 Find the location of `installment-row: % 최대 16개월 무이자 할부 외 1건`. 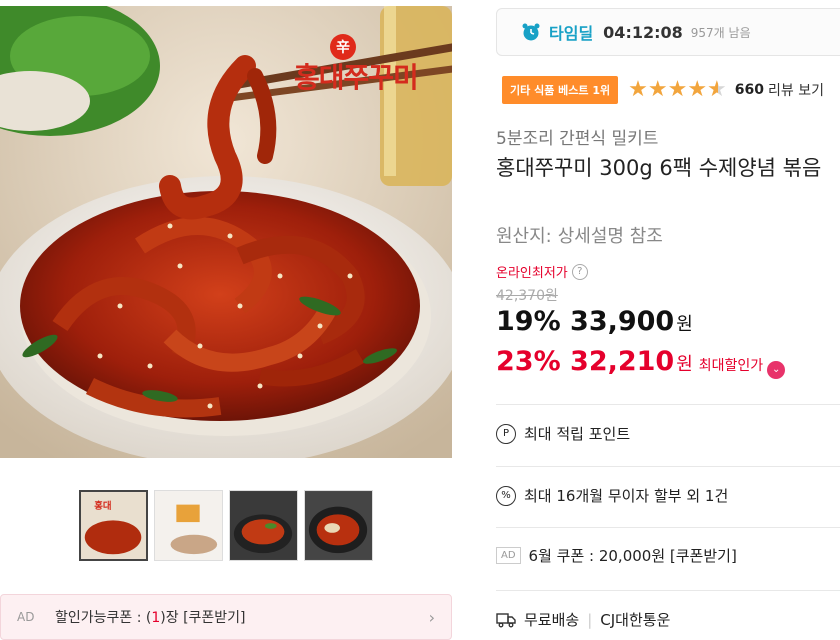

installment-row: % 최대 16개월 무이자 할부 외 1건 is located at coordinates (612, 495).